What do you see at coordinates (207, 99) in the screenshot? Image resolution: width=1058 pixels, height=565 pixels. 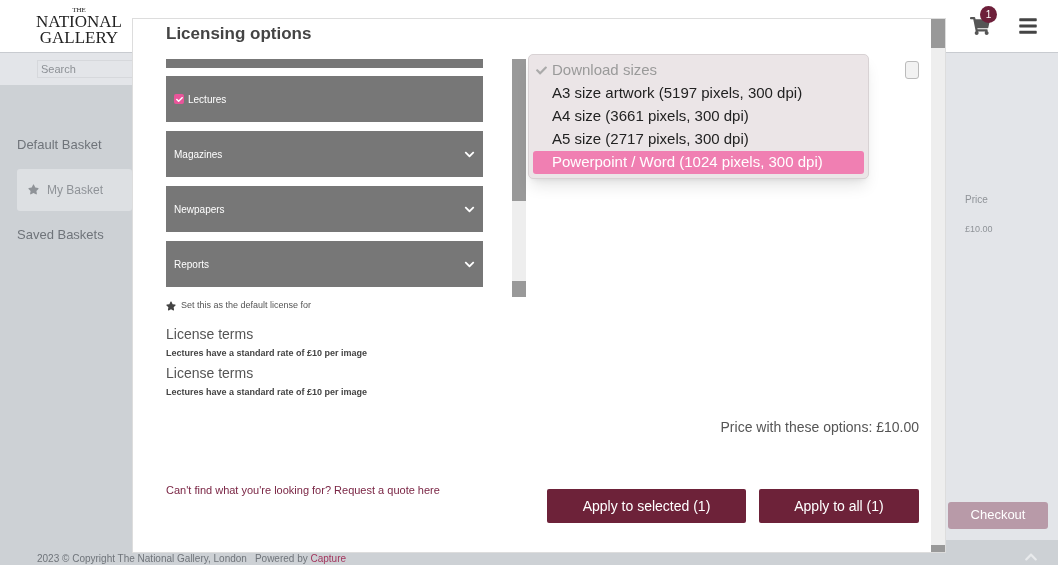 I see `category-label: Lectures` at bounding box center [207, 99].